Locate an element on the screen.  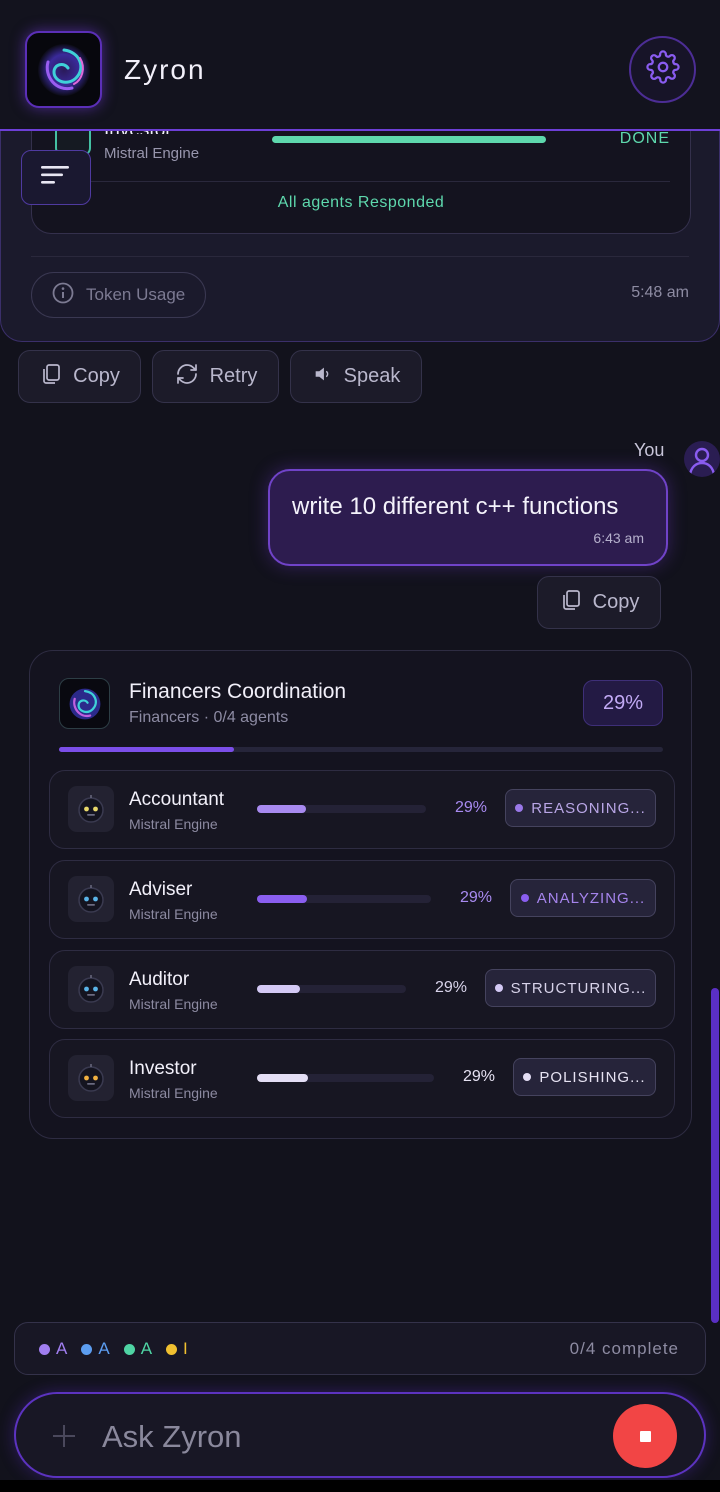
message-author: You is located at coordinates (649, 450).